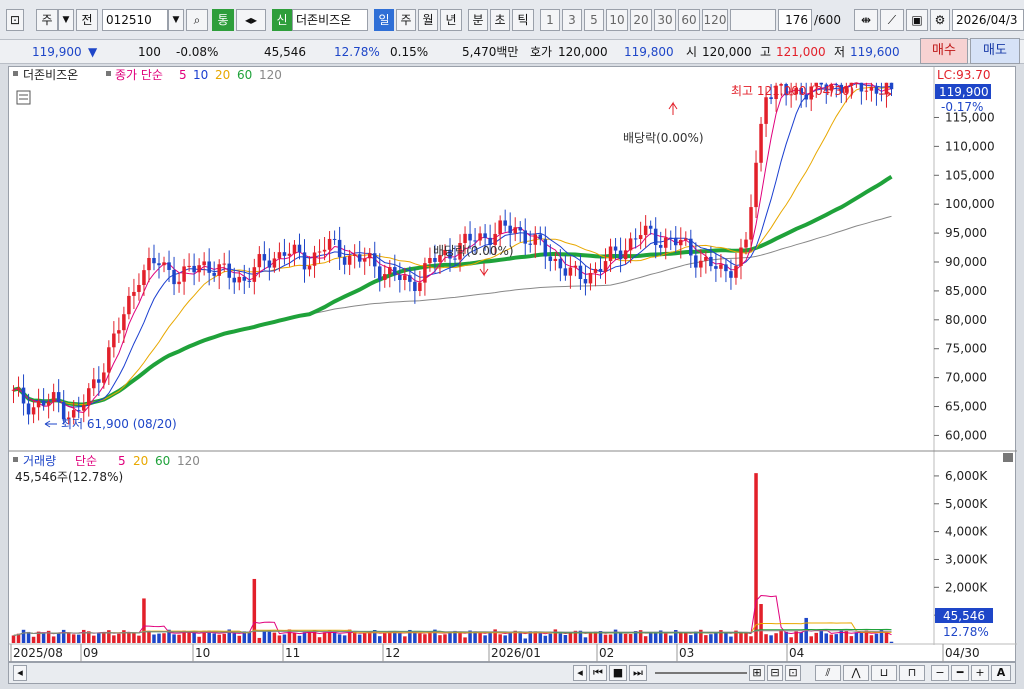  I want to click on font-size-icon: A, so click(1001, 673).